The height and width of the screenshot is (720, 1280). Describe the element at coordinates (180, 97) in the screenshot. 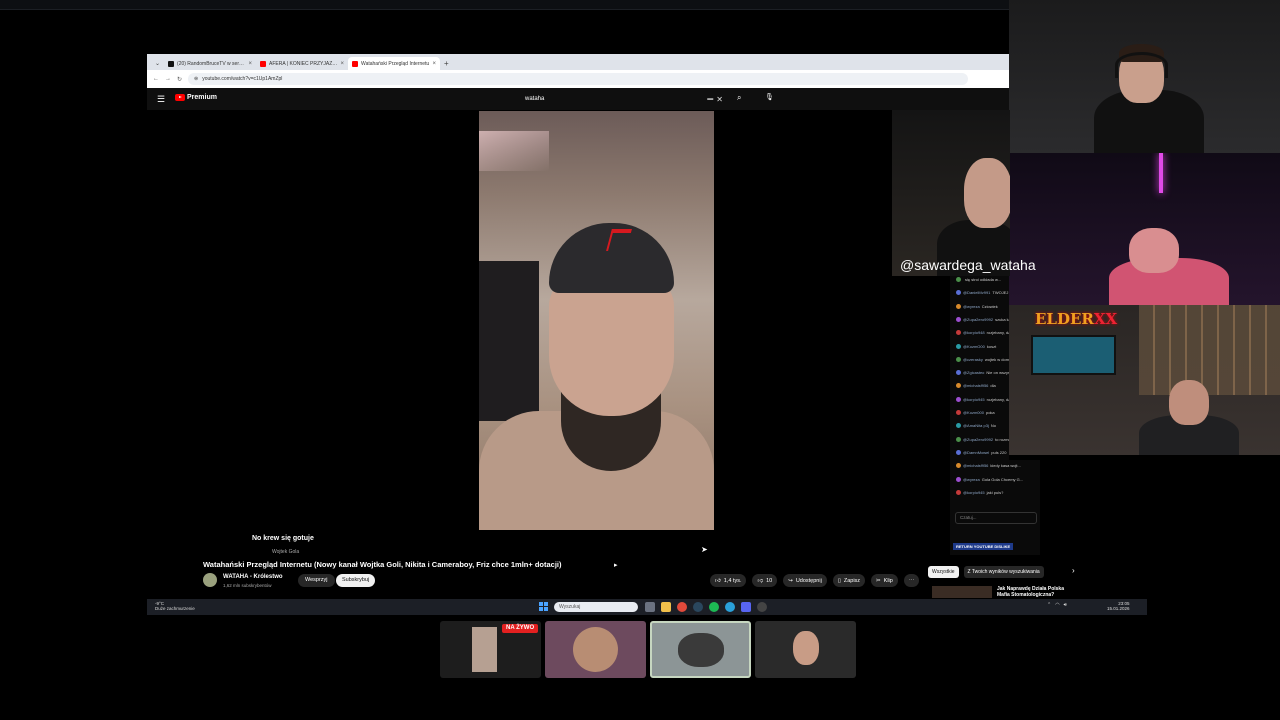

I see `youtube-play-icon` at that location.